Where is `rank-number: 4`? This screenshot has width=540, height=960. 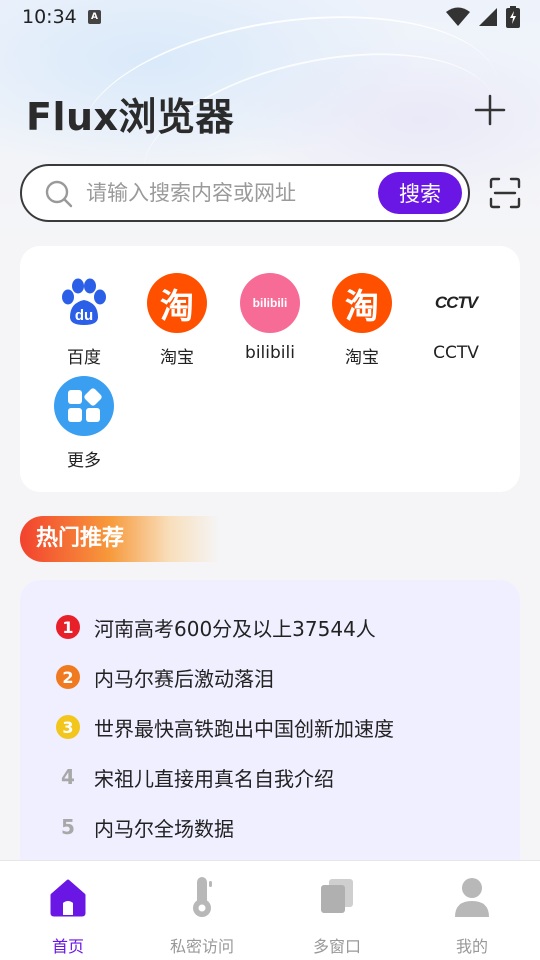
rank-number: 4 is located at coordinates (68, 777).